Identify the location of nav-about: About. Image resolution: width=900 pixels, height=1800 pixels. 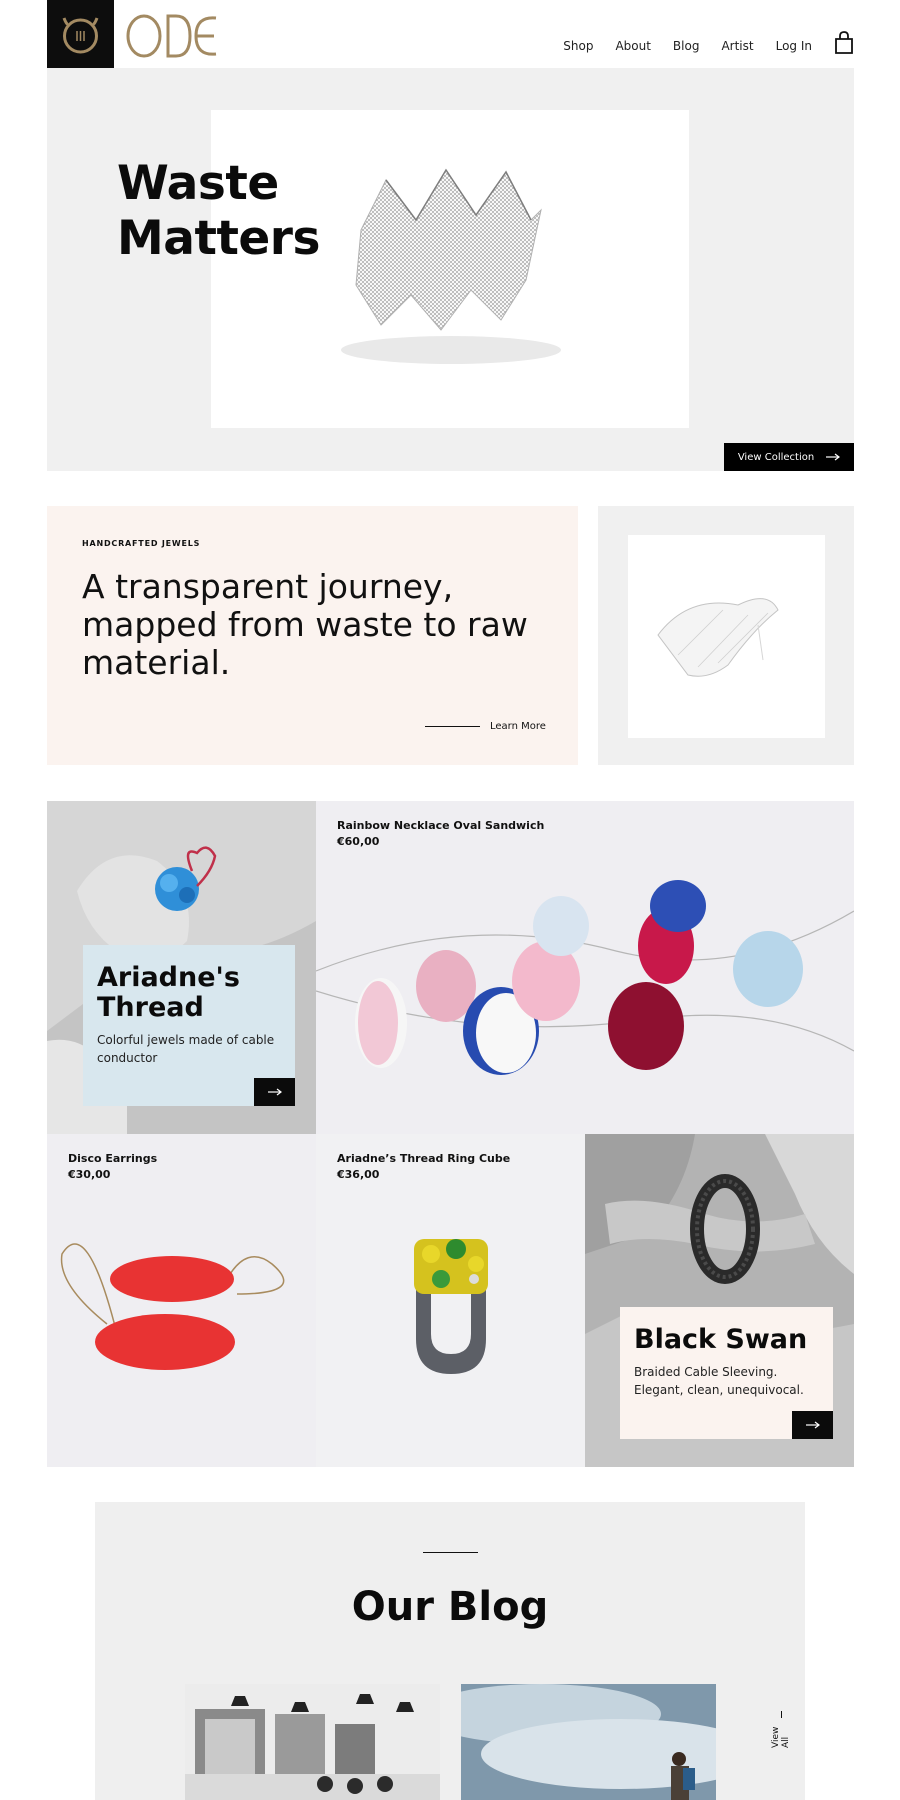
(632, 46).